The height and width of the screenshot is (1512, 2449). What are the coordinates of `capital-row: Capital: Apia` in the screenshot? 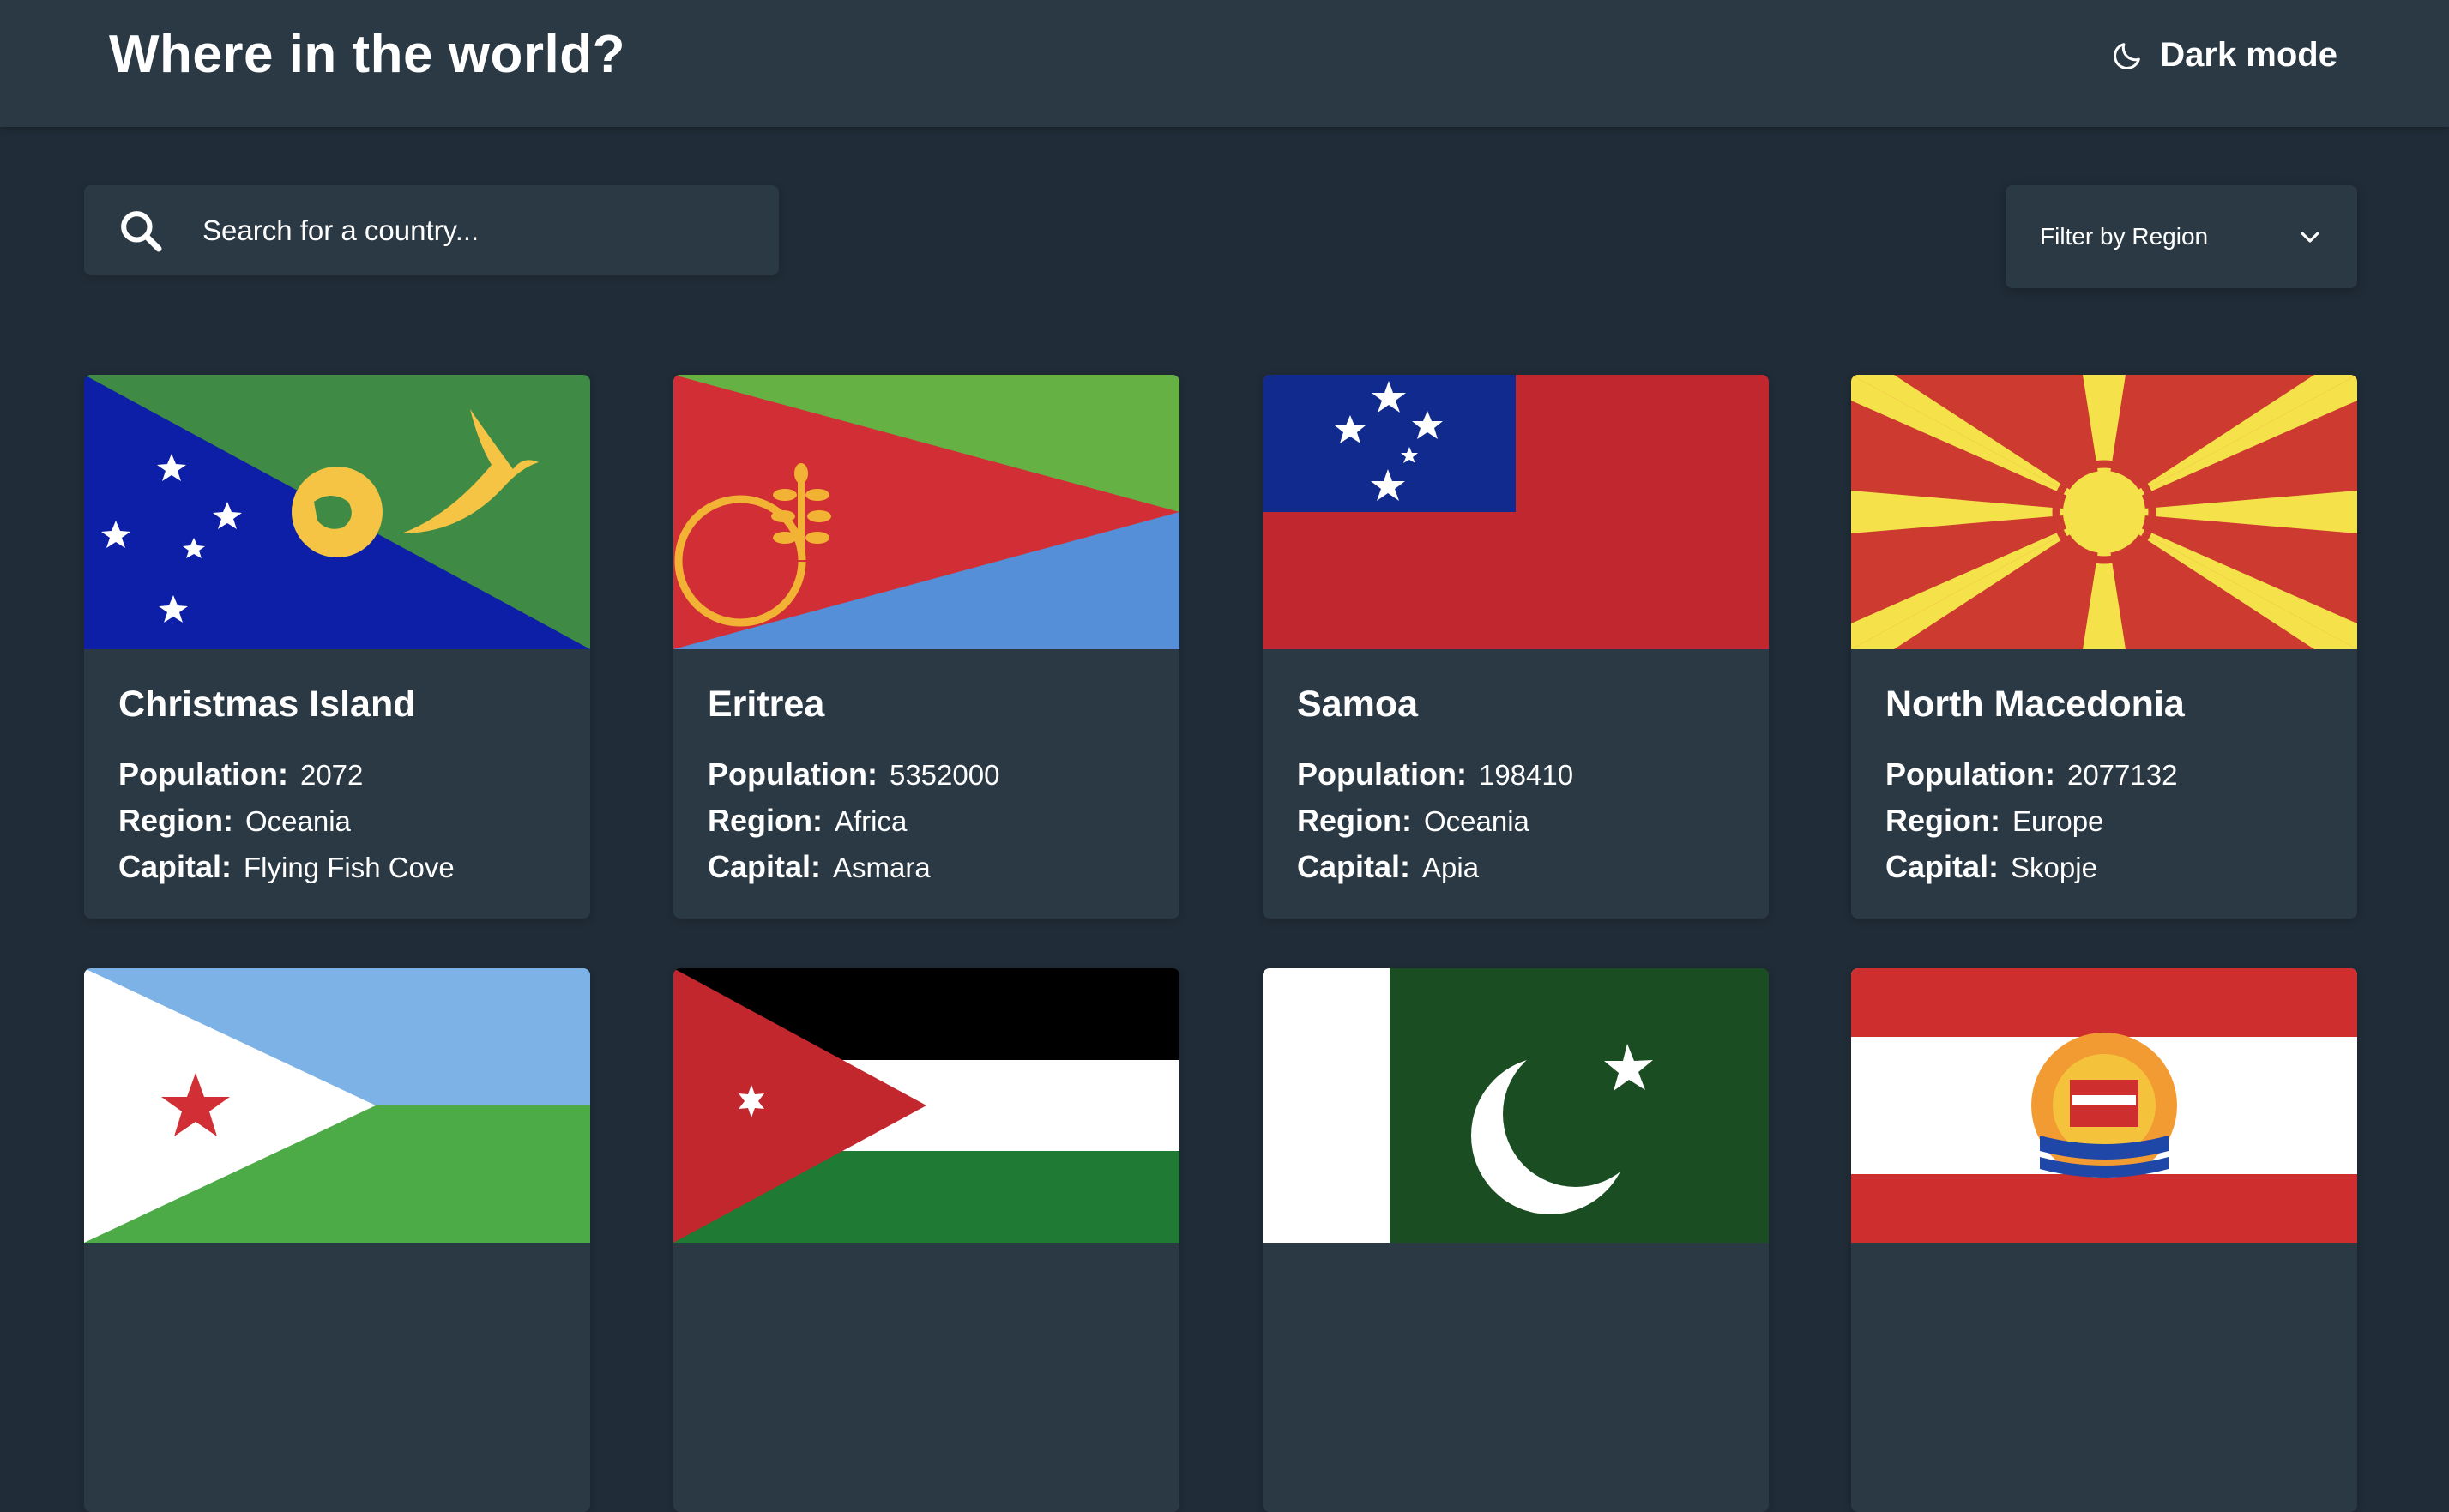 It's located at (1515, 867).